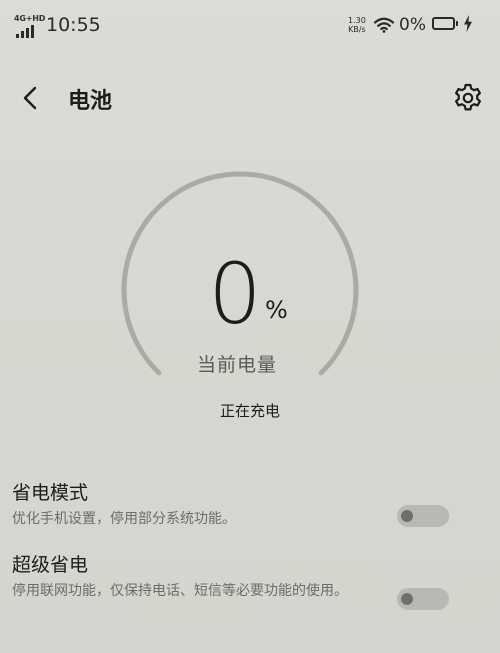  I want to click on page-title: 电池, so click(90, 101).